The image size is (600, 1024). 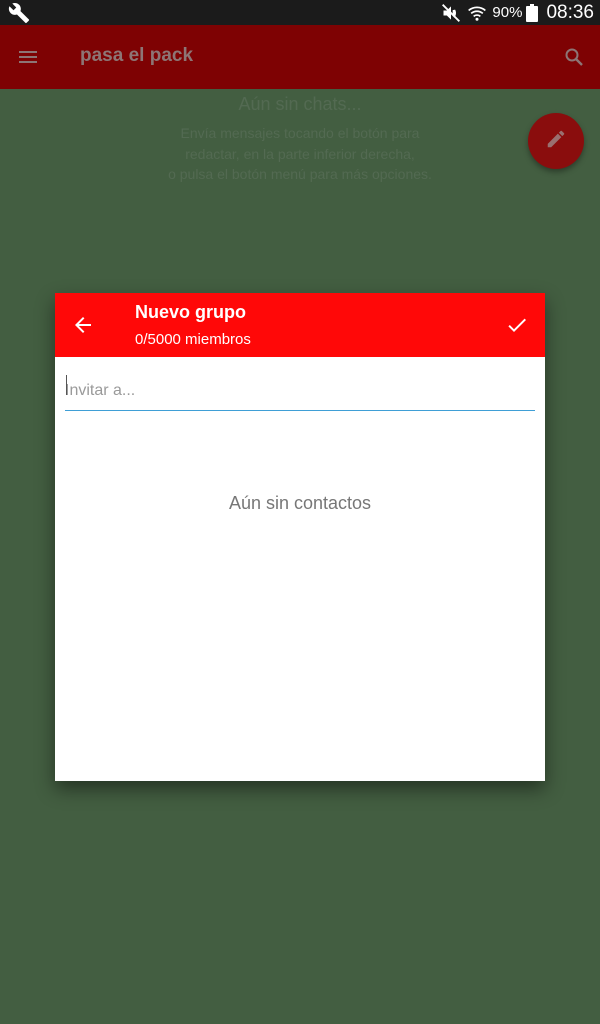 I want to click on compose-fab-button, so click(x=556, y=141).